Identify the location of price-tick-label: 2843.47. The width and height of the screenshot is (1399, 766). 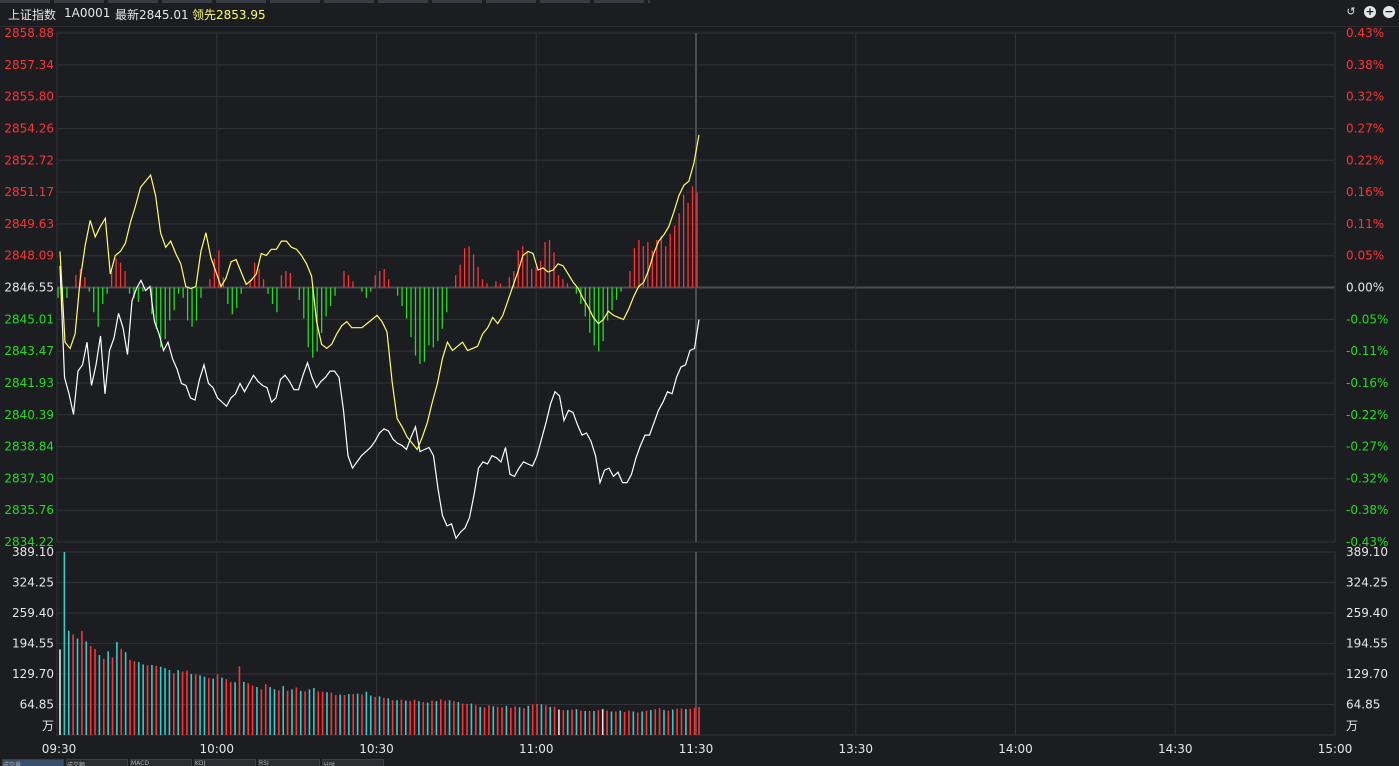
(29, 351).